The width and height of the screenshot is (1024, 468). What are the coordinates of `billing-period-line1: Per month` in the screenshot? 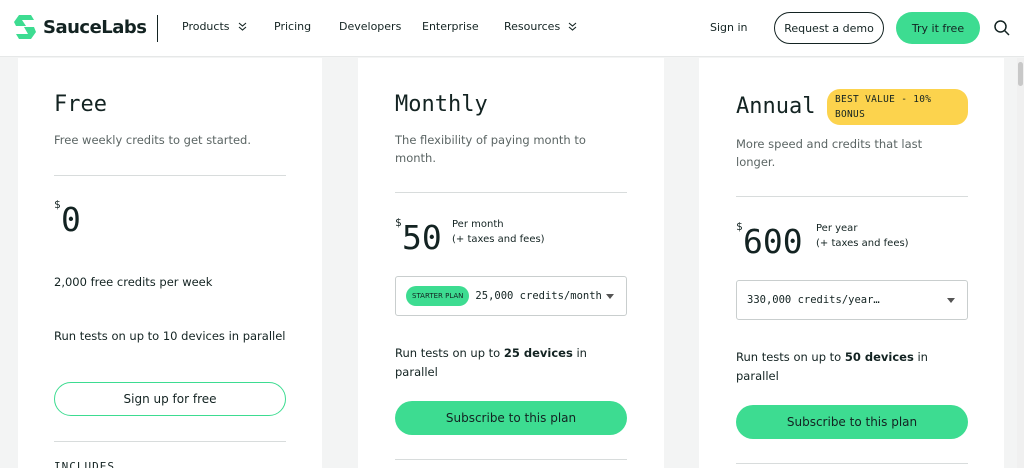 It's located at (478, 224).